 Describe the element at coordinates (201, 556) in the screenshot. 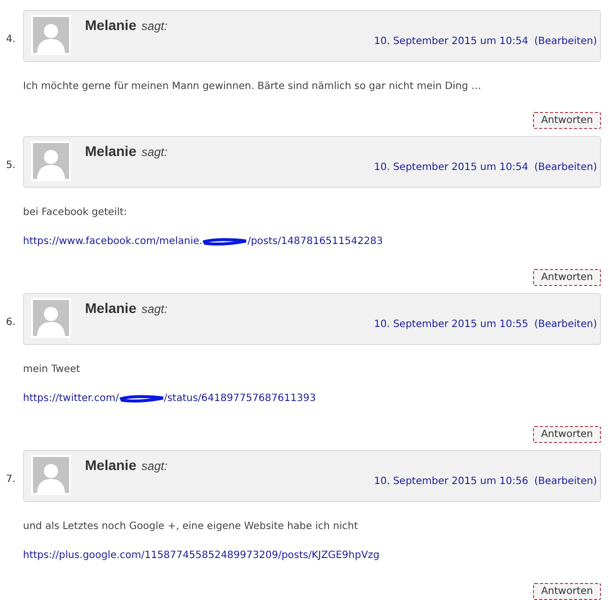

I see `comment-link: https://plus.google.com/115877455852489973209/posts/KJZGE9hpVzg` at that location.